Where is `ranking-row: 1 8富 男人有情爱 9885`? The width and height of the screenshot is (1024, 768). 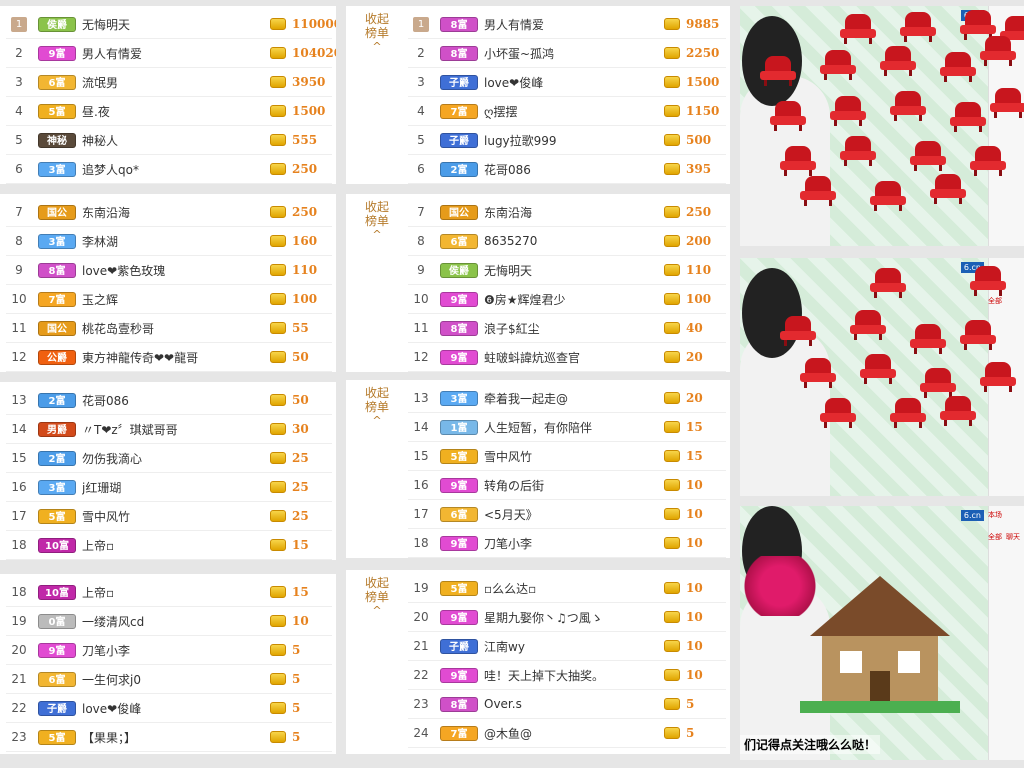 ranking-row: 1 8富 男人有情爱 9885 is located at coordinates (567, 24).